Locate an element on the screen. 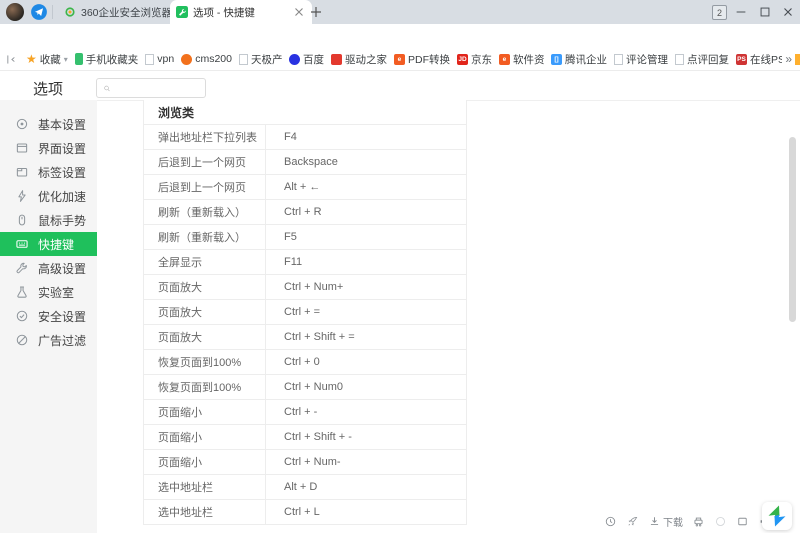  sidebar-item-mouse: 鼠标手势 is located at coordinates (48, 220).